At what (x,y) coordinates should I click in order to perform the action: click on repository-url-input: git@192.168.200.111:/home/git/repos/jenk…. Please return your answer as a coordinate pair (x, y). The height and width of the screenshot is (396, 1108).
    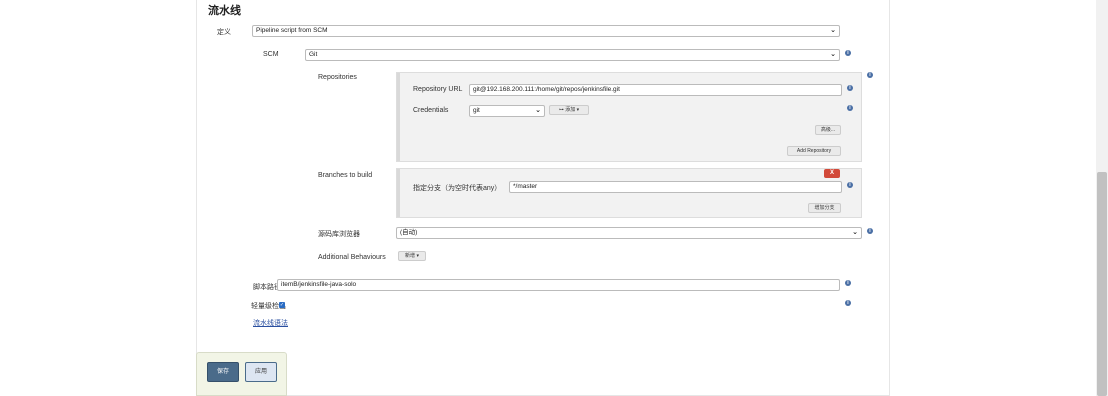
    Looking at the image, I should click on (655, 90).